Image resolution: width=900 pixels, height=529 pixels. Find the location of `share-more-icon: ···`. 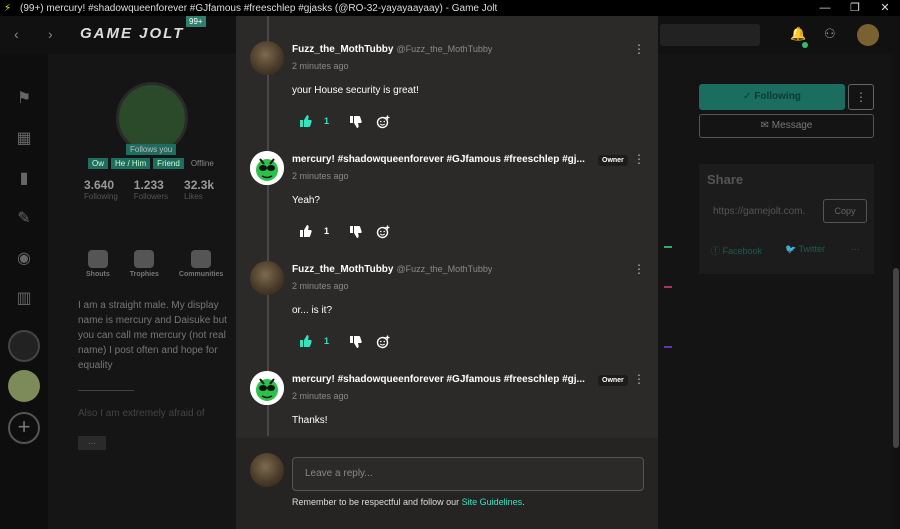

share-more-icon: ··· is located at coordinates (855, 249).